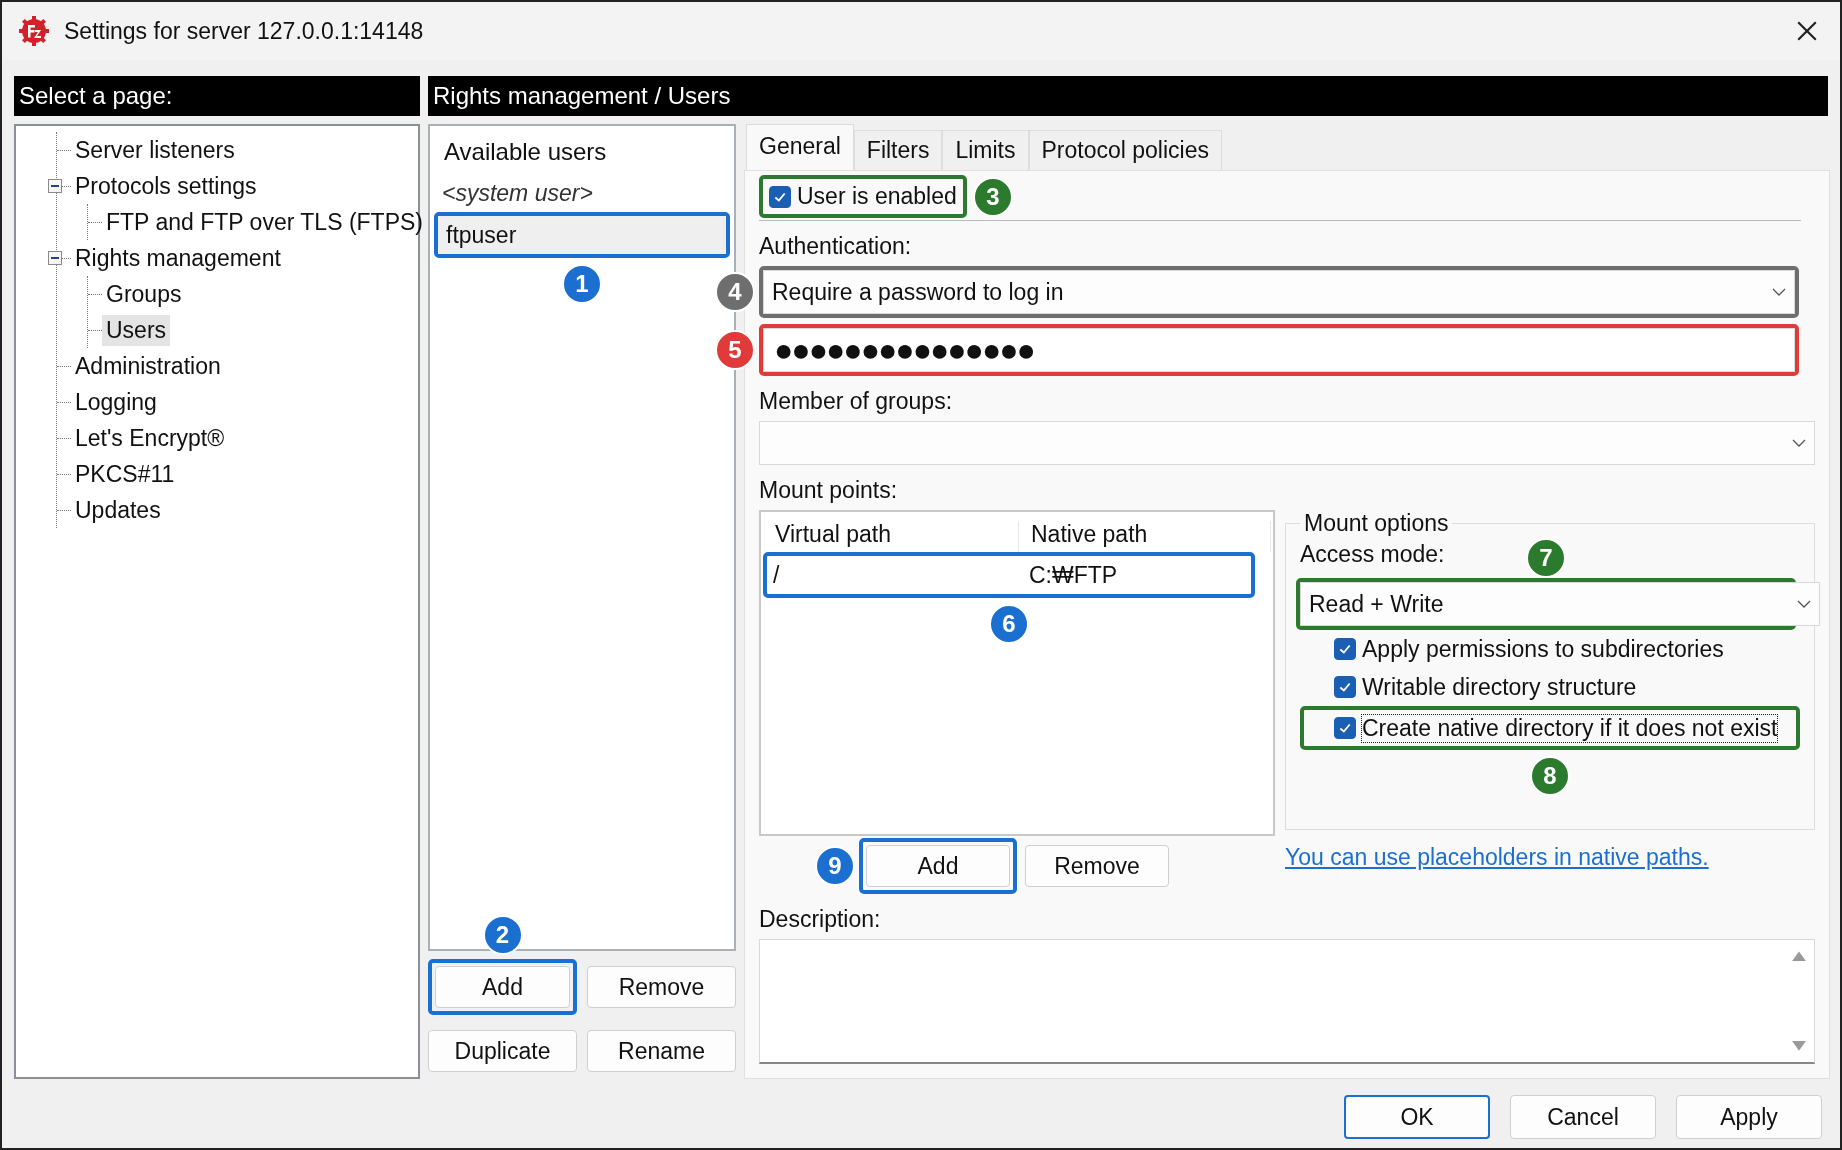  Describe the element at coordinates (1749, 1117) in the screenshot. I see `dialog-button: Apply` at that location.